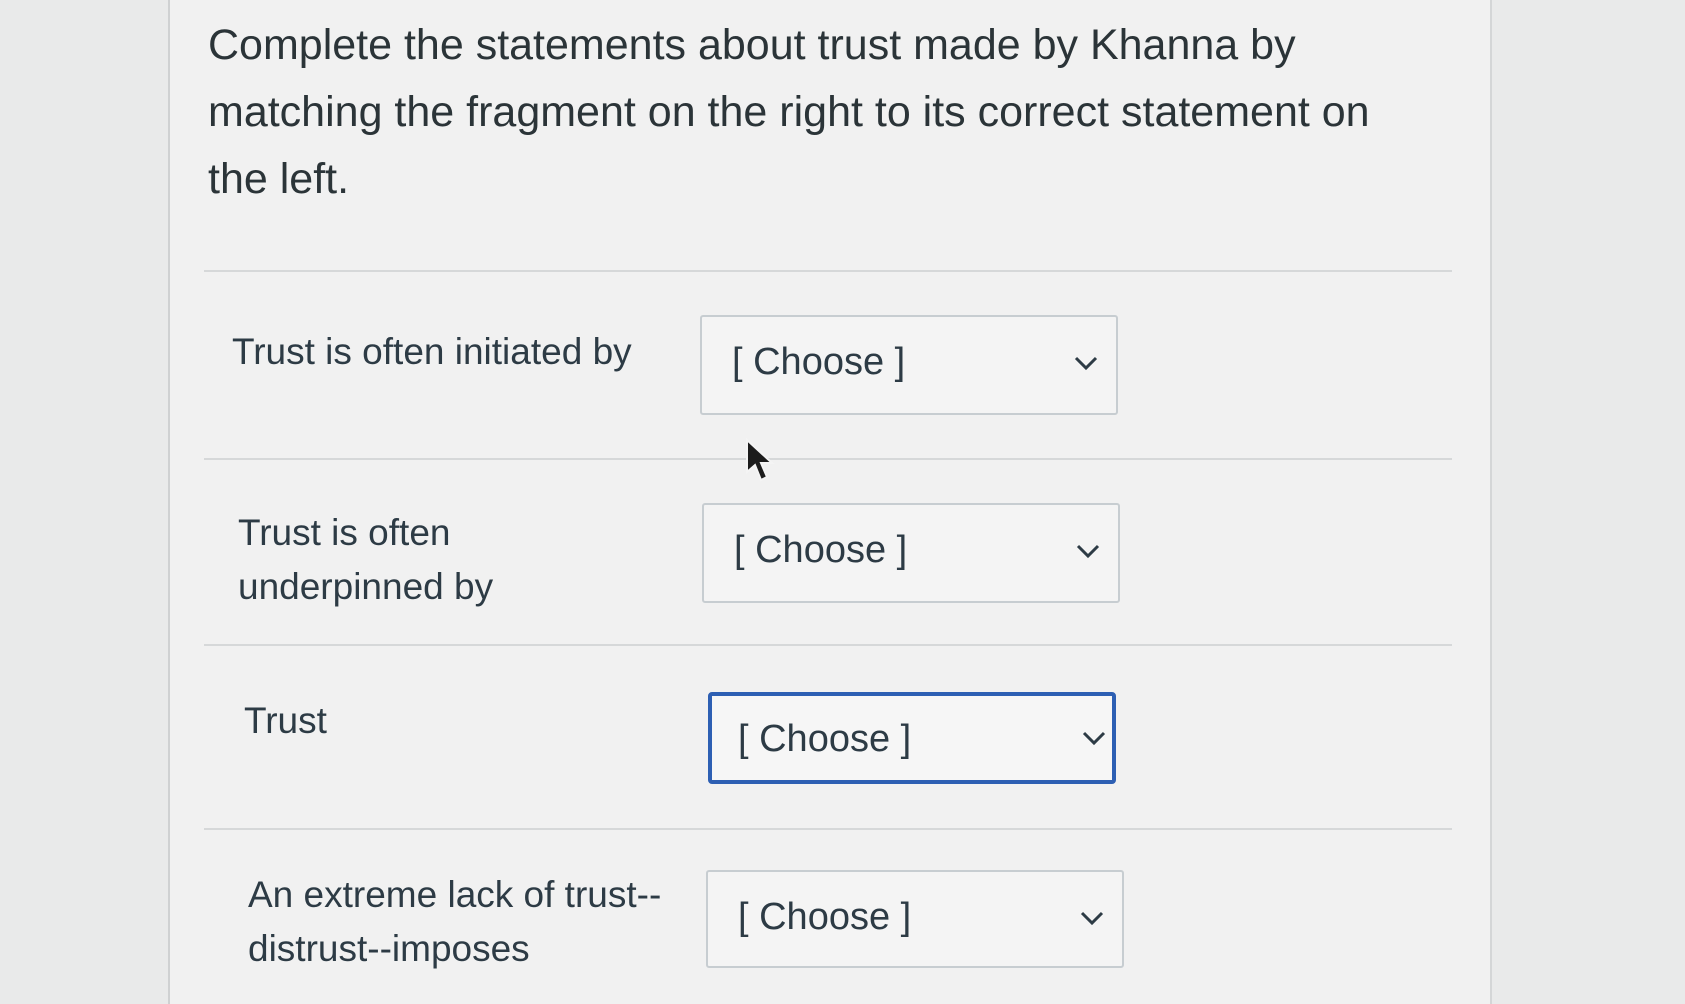  Describe the element at coordinates (432, 351) in the screenshot. I see `statement-label-1: Trust is often initiated by` at that location.